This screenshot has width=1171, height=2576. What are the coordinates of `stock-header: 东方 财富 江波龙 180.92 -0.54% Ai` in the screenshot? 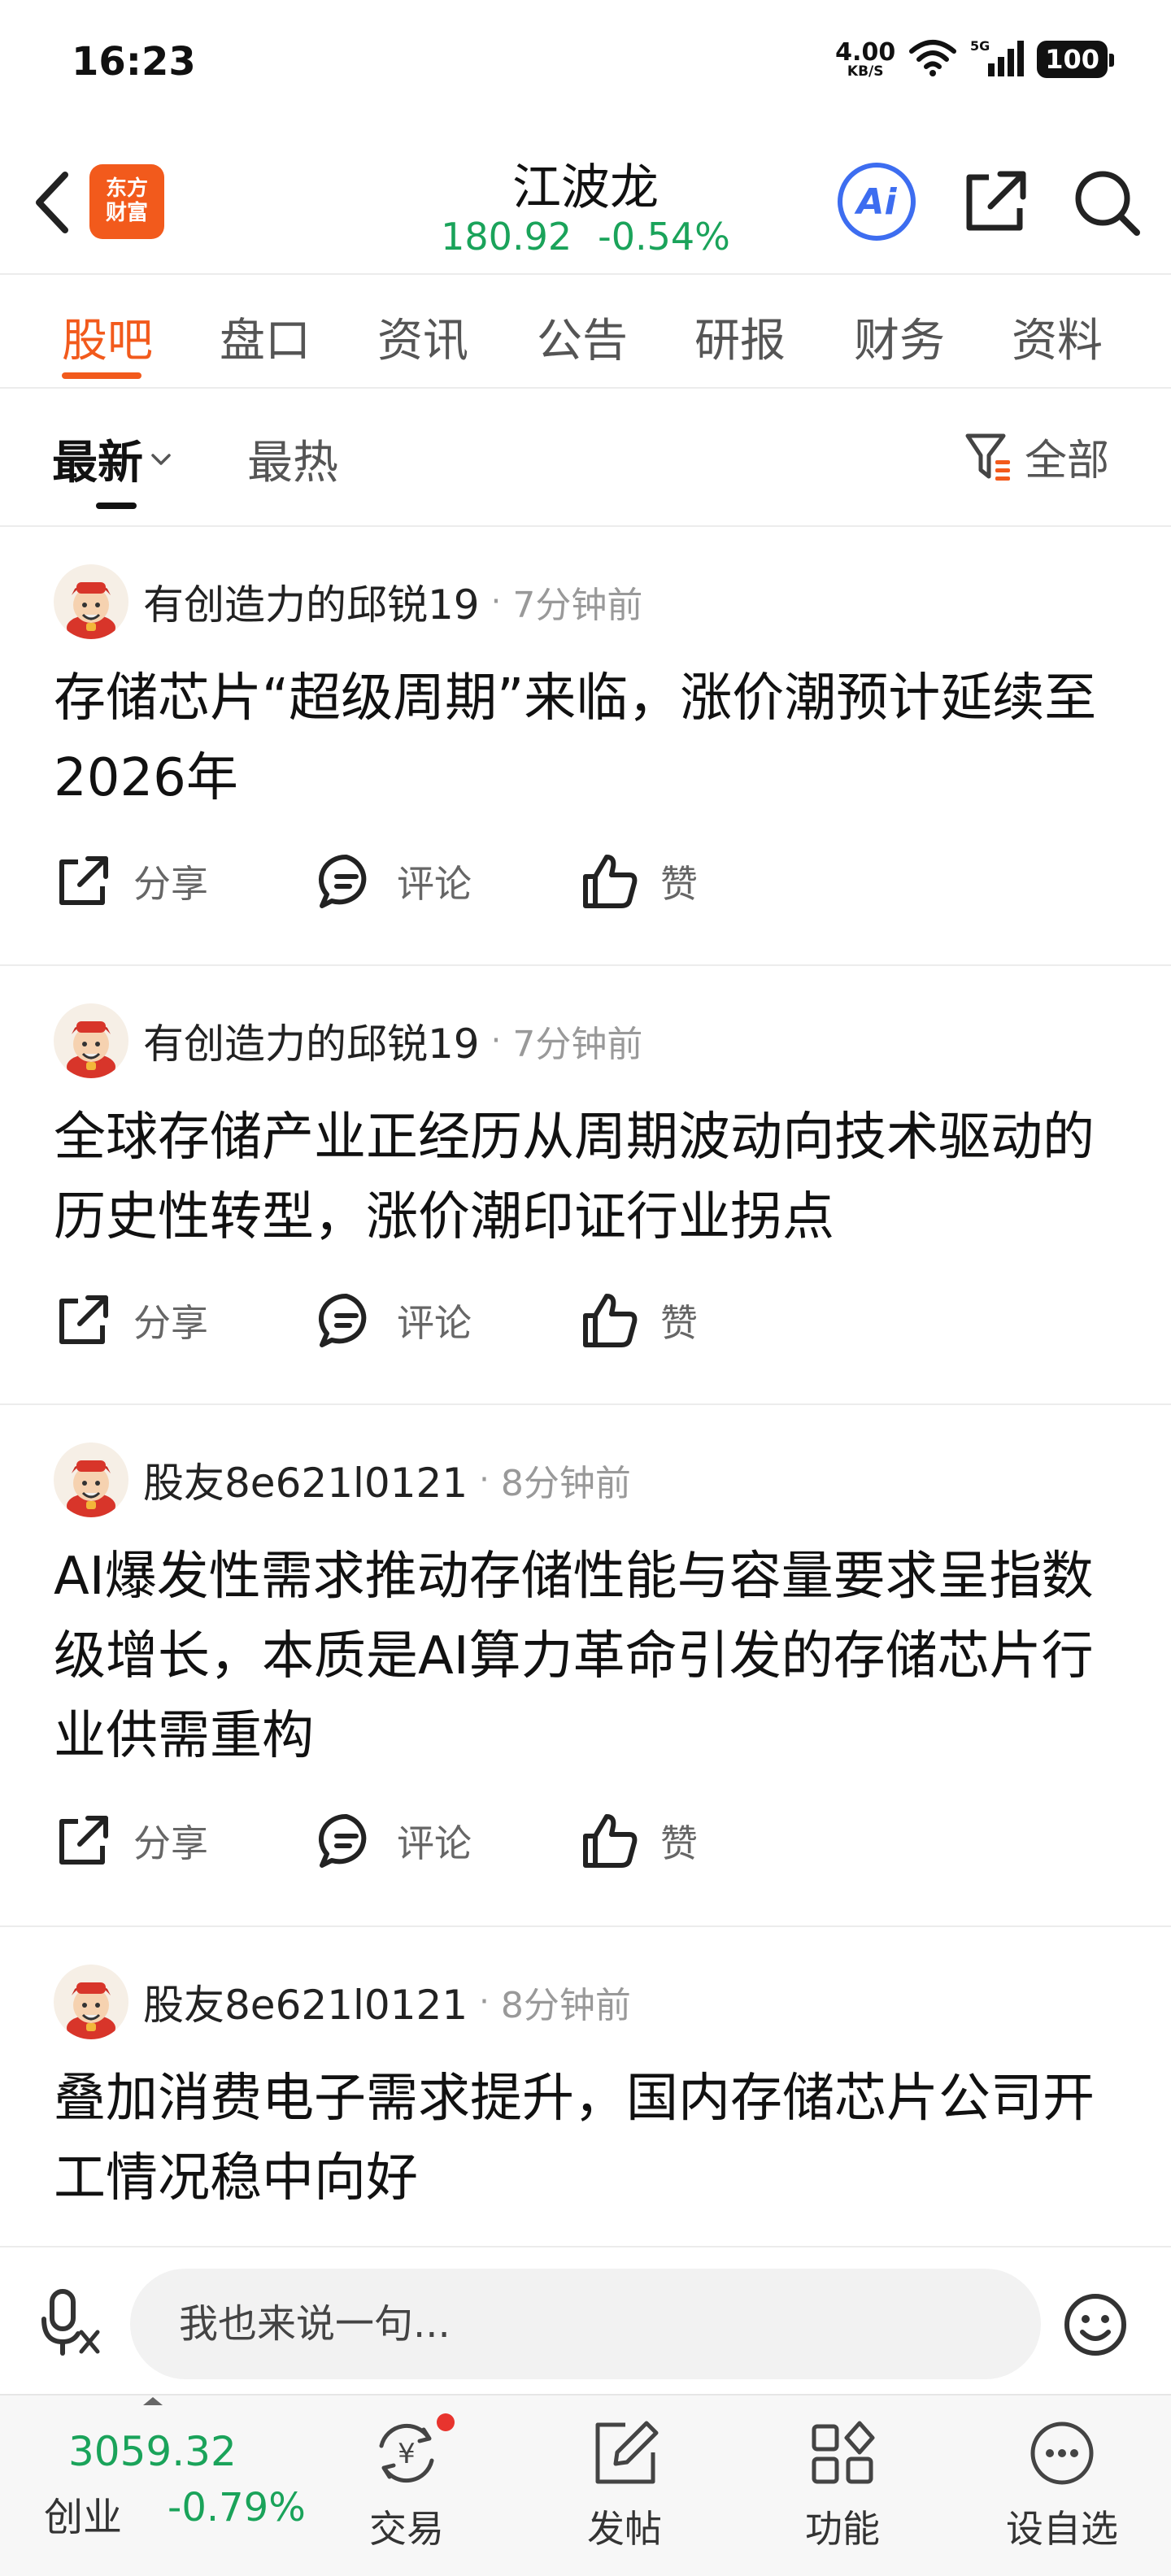 It's located at (585, 202).